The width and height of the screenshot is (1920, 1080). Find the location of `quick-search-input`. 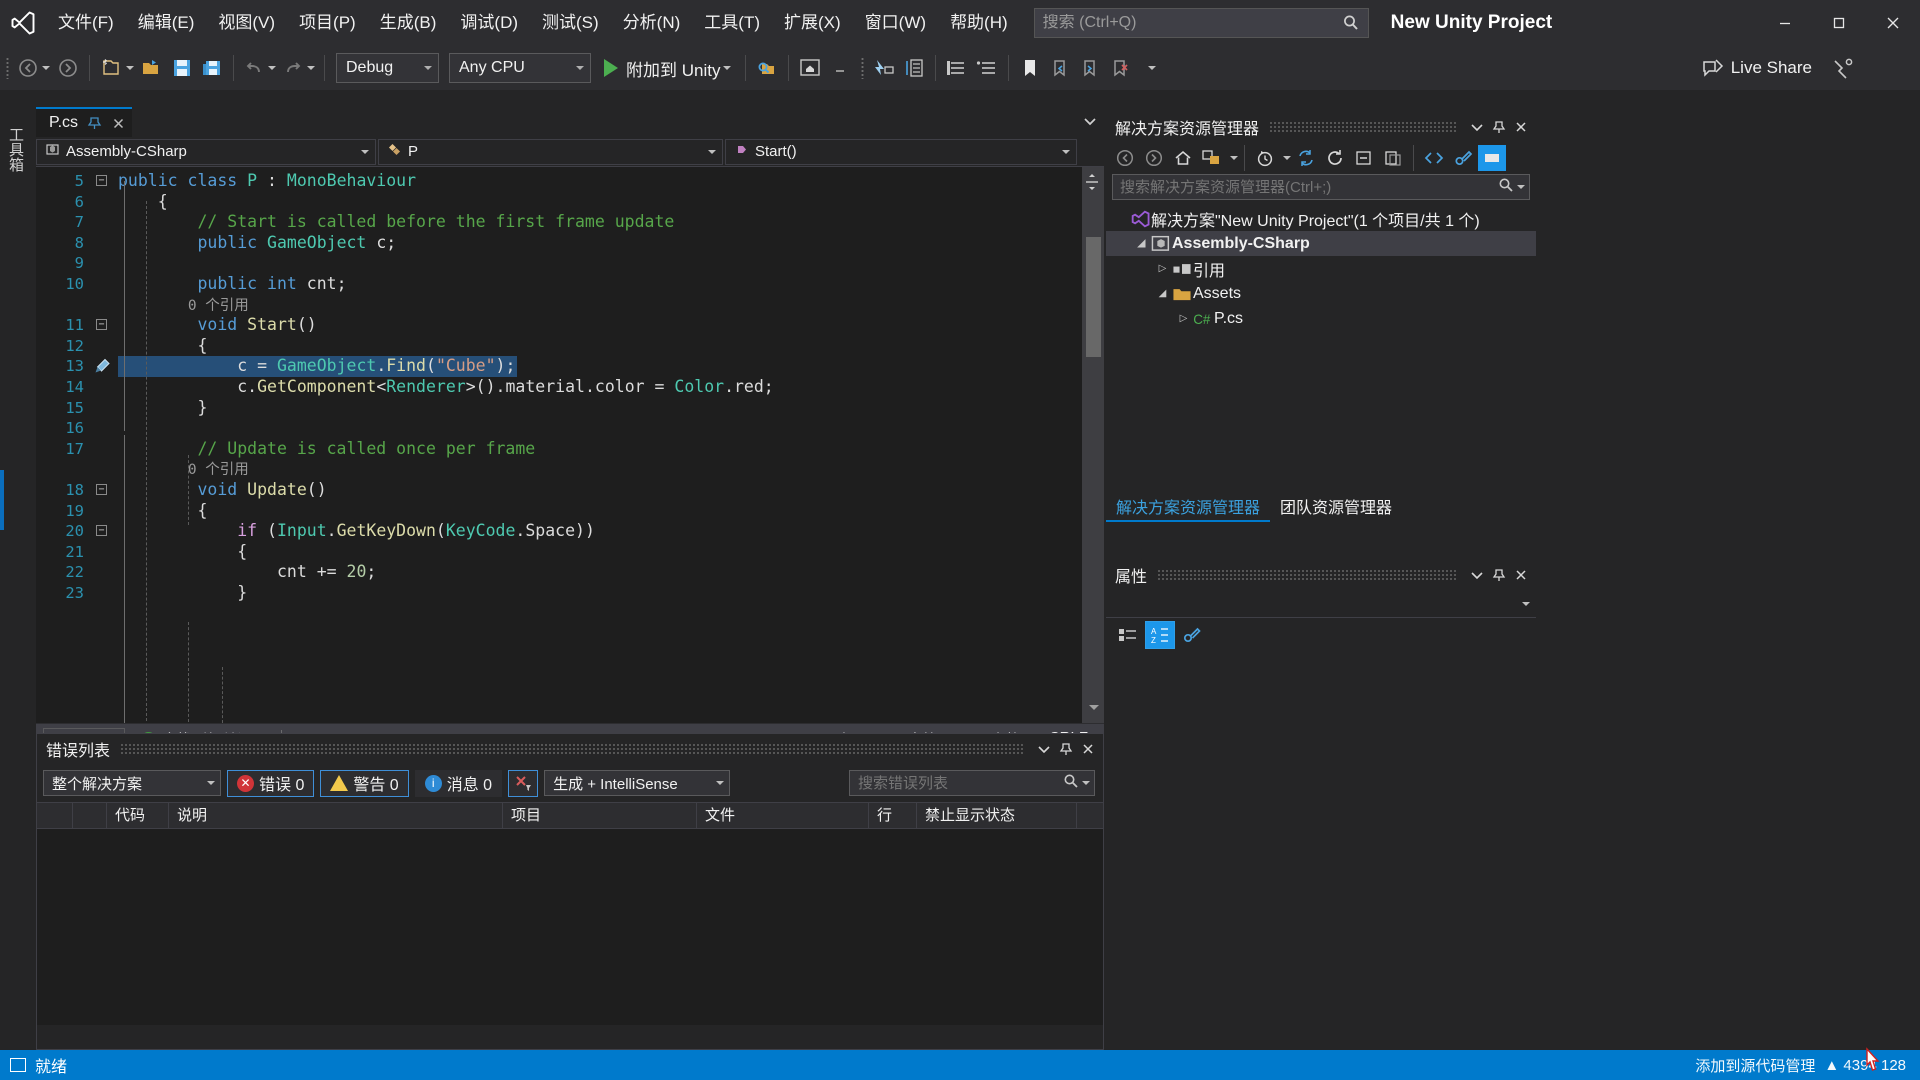

quick-search-input is located at coordinates (1192, 23).